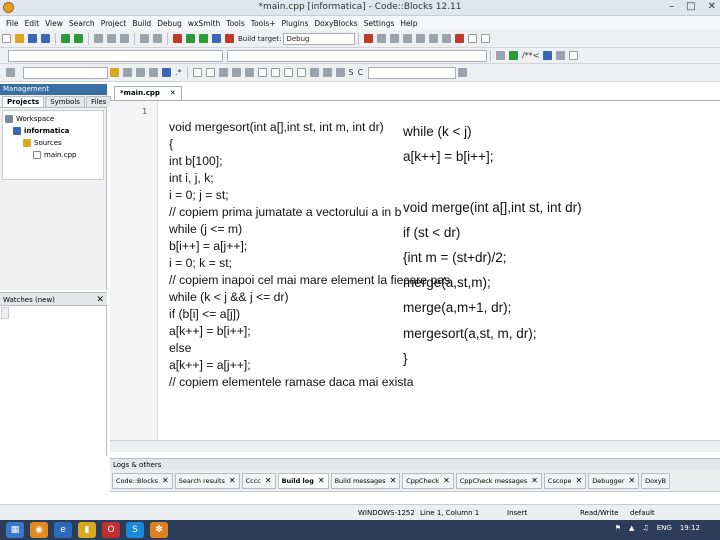 The image size is (720, 540). Describe the element at coordinates (235, 23) in the screenshot. I see `menu-tools: Tools` at that location.